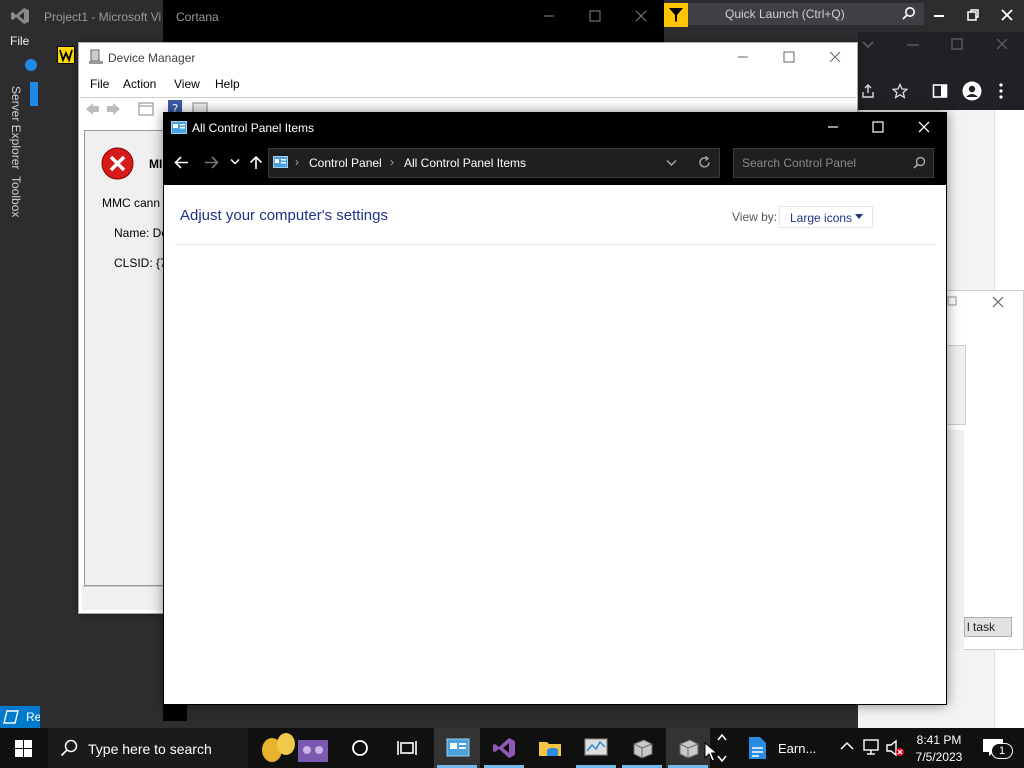  Describe the element at coordinates (957, 44) in the screenshot. I see `browser-maximize-icon` at that location.